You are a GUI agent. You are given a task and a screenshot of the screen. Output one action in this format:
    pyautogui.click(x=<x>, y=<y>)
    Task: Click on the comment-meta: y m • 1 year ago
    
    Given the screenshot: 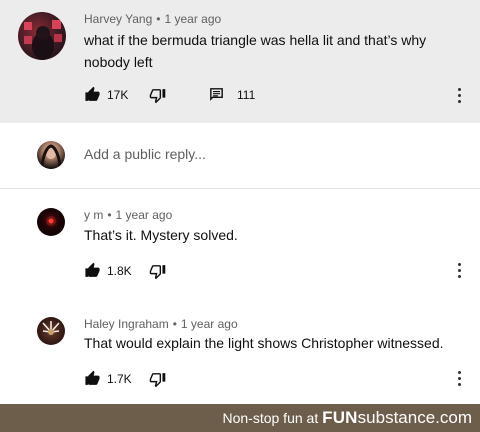 What is the action you would take?
    pyautogui.click(x=128, y=215)
    